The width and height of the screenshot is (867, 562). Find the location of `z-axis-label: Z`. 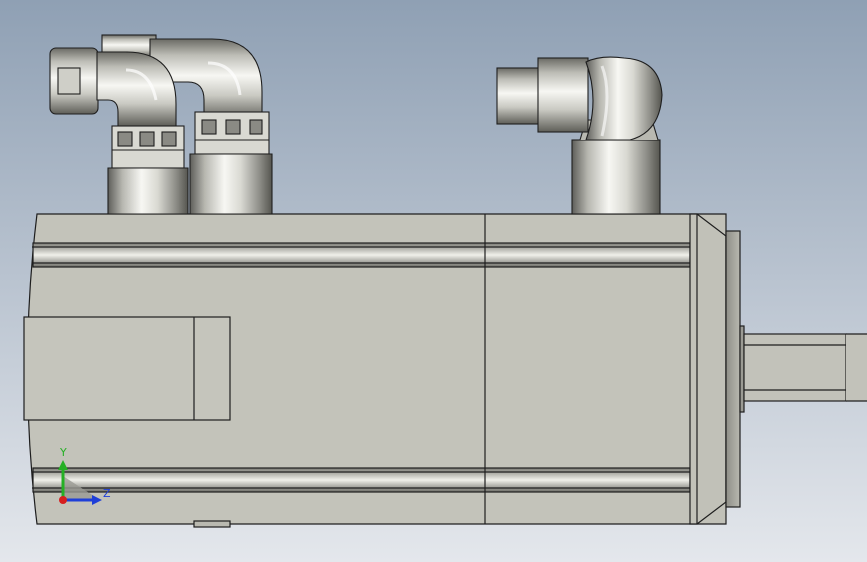

z-axis-label: Z is located at coordinates (107, 493).